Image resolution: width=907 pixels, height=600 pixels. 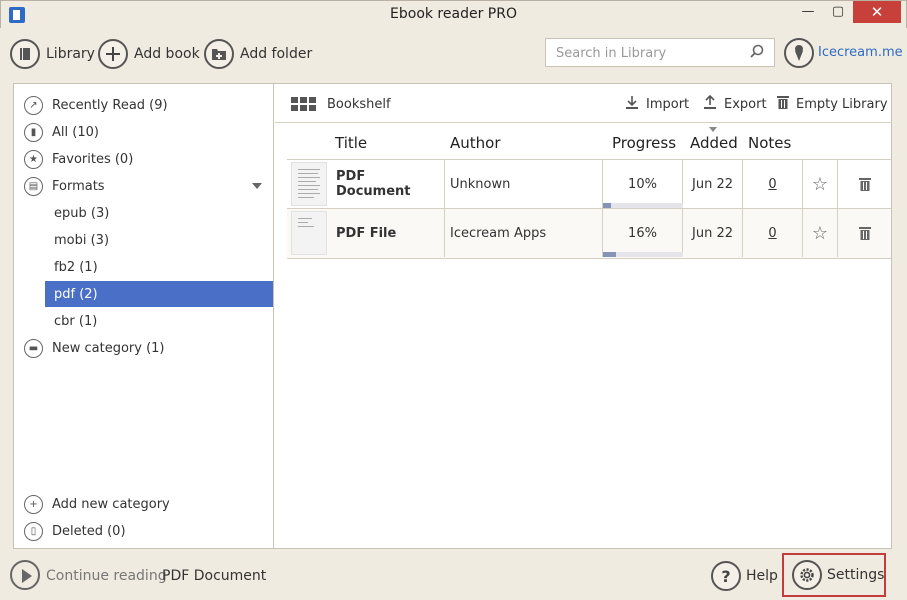 I want to click on table-row: PDF File Icecream Apps 16% Jun 22 0 ☆, so click(x=589, y=234).